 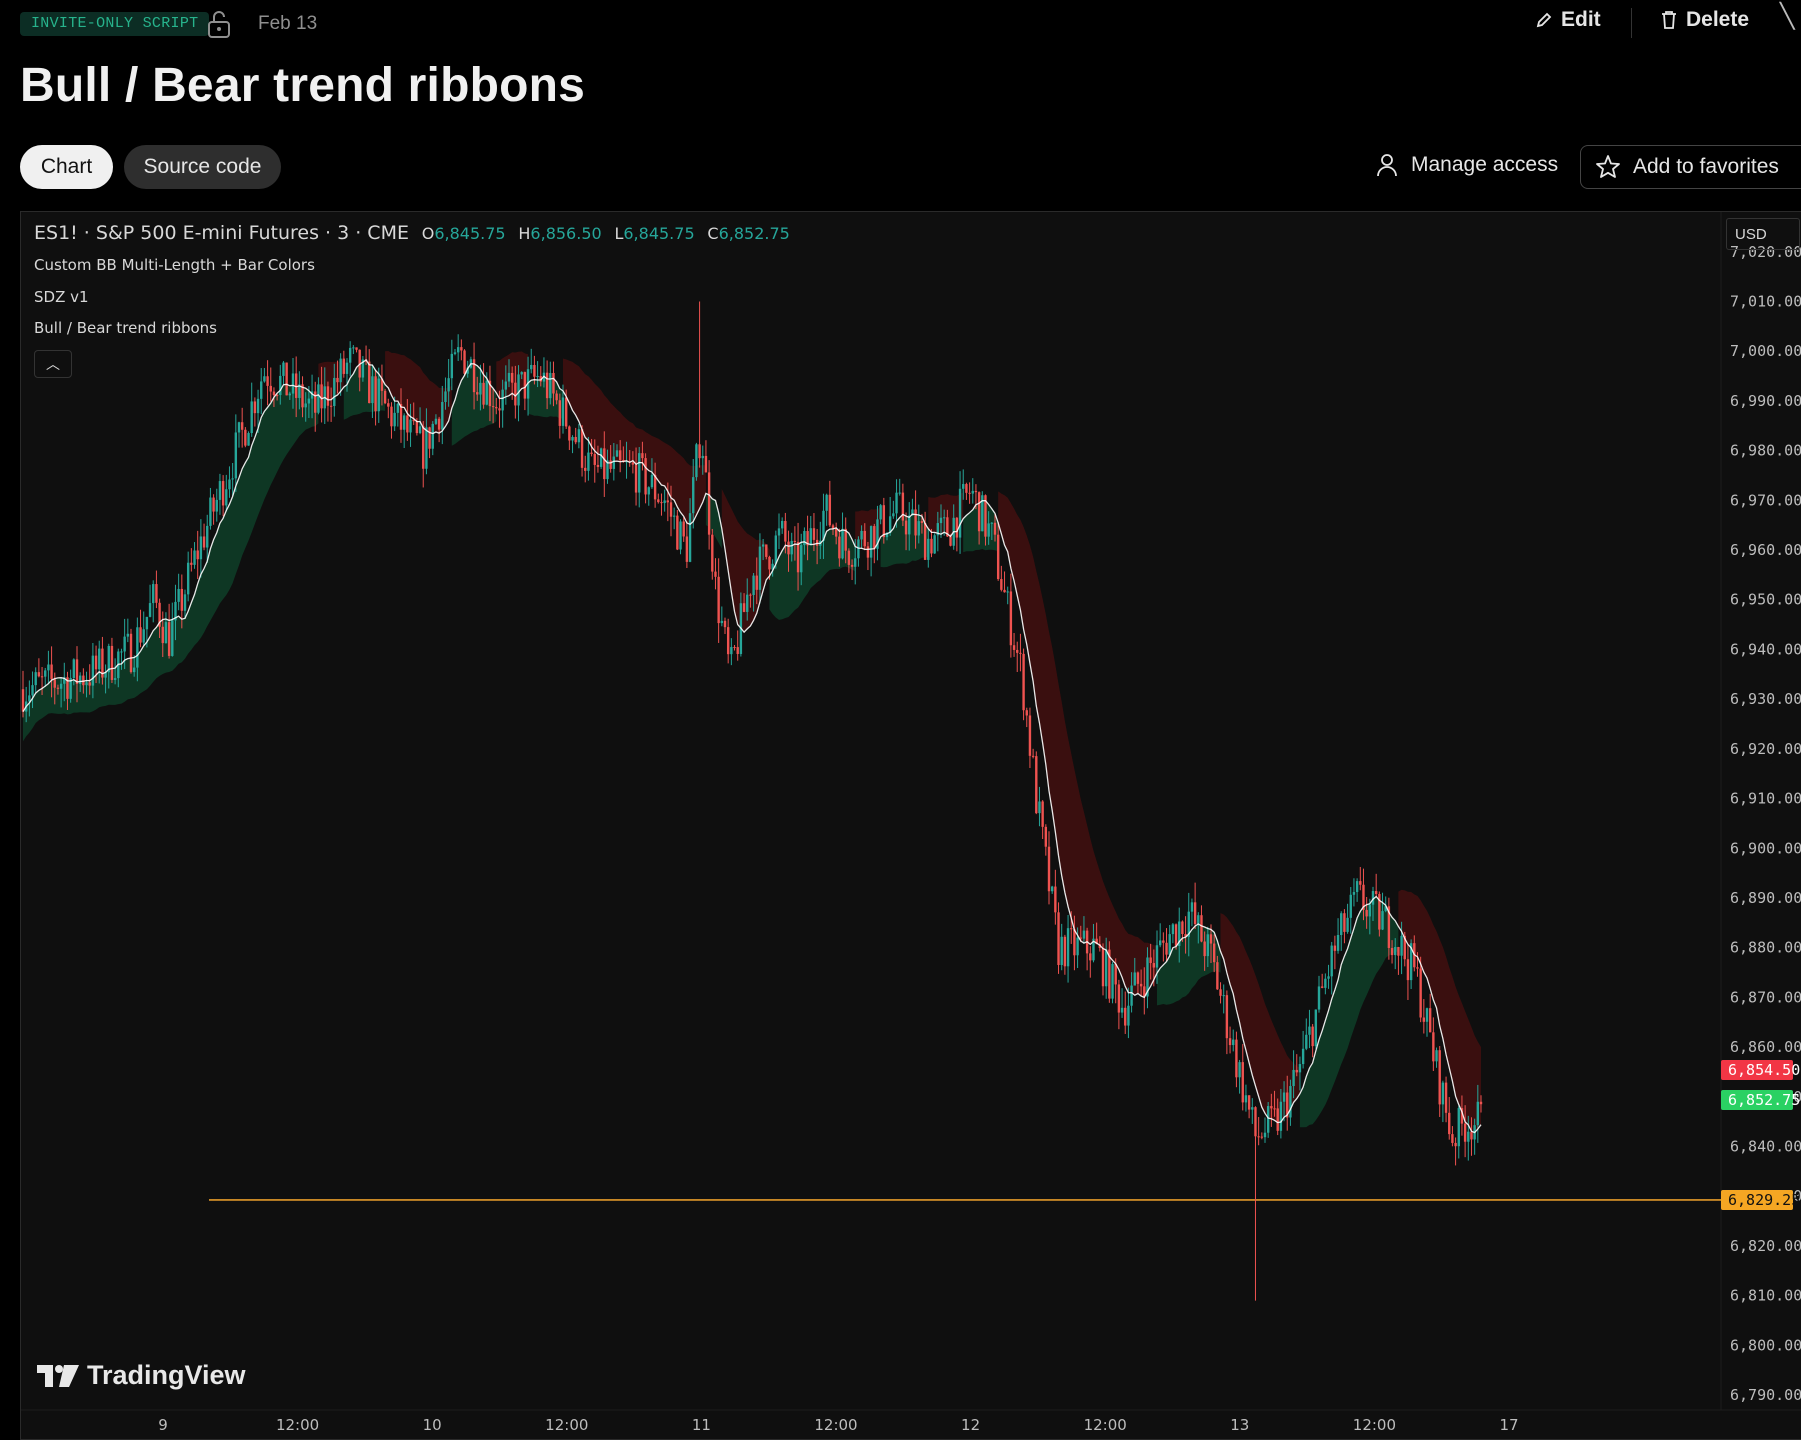 What do you see at coordinates (1765, 1147) in the screenshot?
I see `y-tick-label: 6,840.00` at bounding box center [1765, 1147].